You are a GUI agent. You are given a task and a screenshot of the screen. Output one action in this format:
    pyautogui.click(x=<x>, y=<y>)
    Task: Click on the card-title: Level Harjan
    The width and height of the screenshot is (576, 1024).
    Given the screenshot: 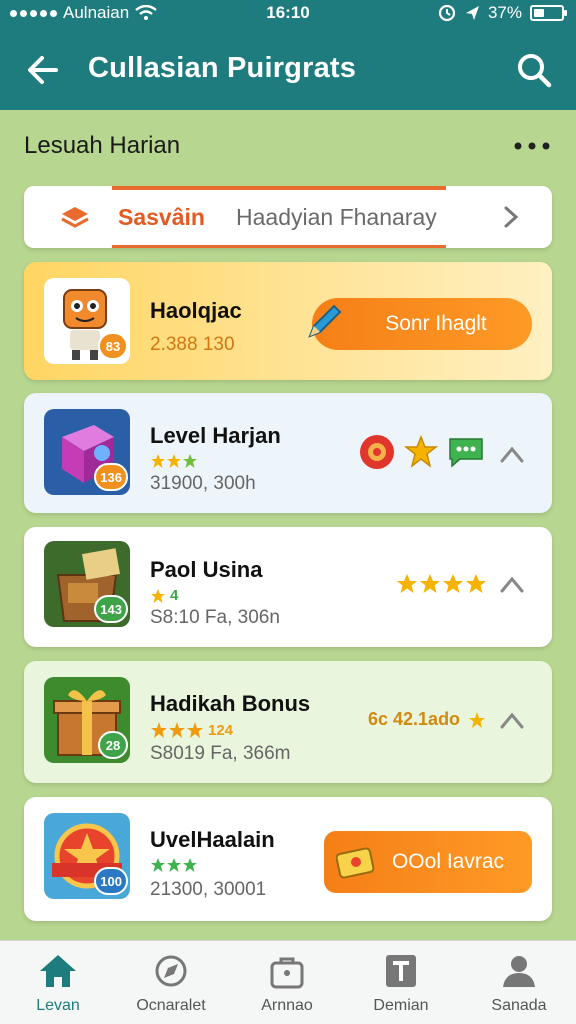 What is the action you would take?
    pyautogui.click(x=215, y=435)
    